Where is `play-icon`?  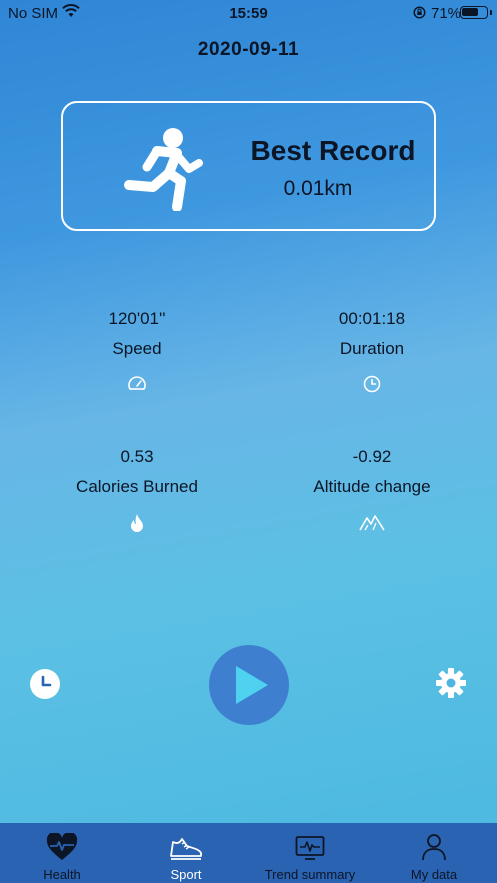
play-icon is located at coordinates (252, 685).